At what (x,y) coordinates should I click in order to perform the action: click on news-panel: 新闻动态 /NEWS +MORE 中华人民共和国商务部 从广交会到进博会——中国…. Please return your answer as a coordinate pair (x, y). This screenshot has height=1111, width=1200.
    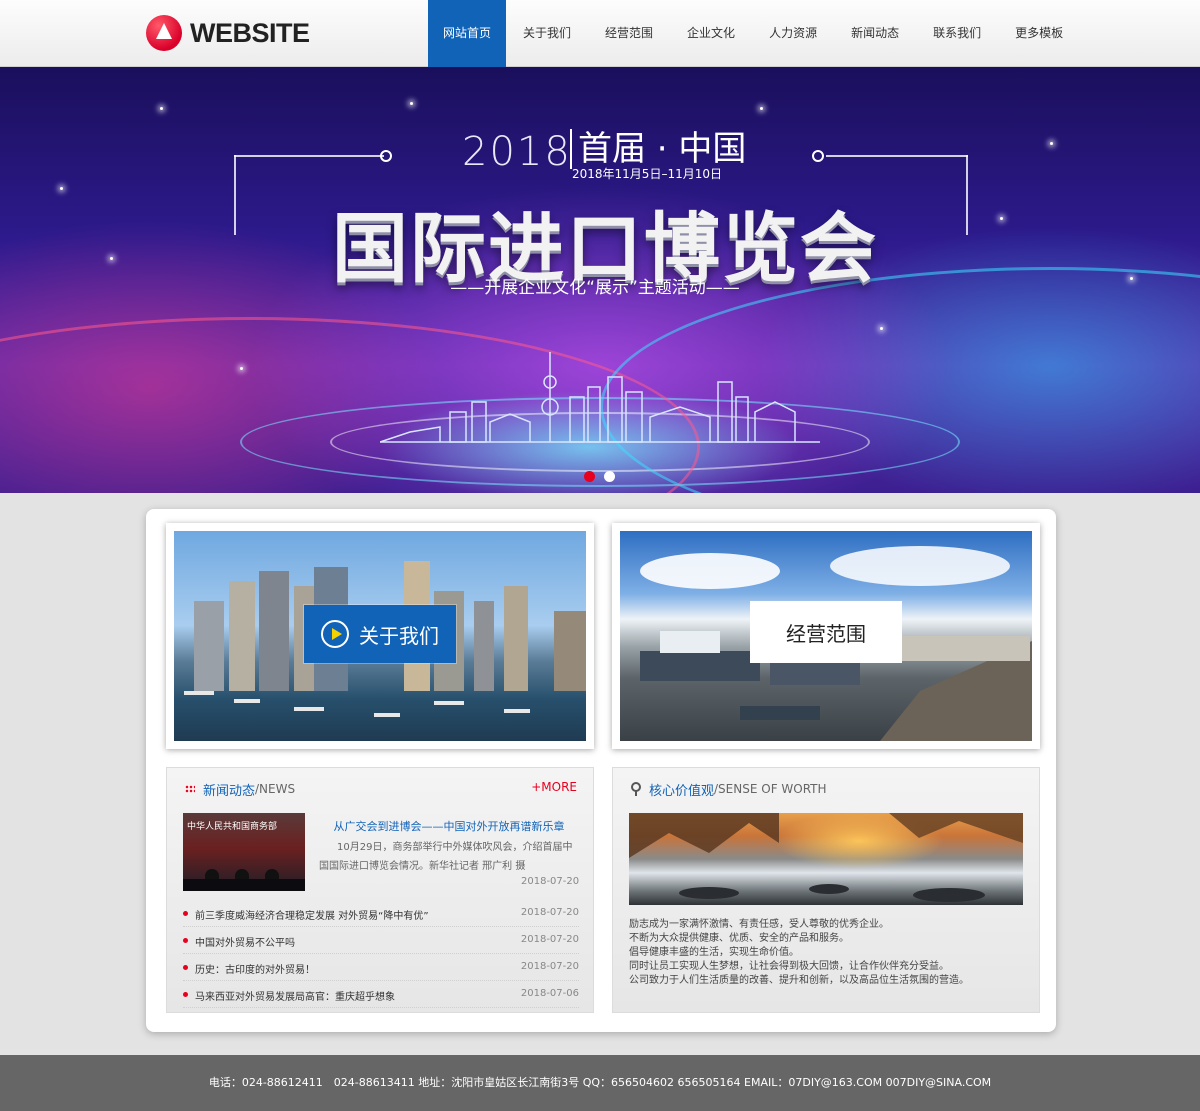
    Looking at the image, I should click on (380, 890).